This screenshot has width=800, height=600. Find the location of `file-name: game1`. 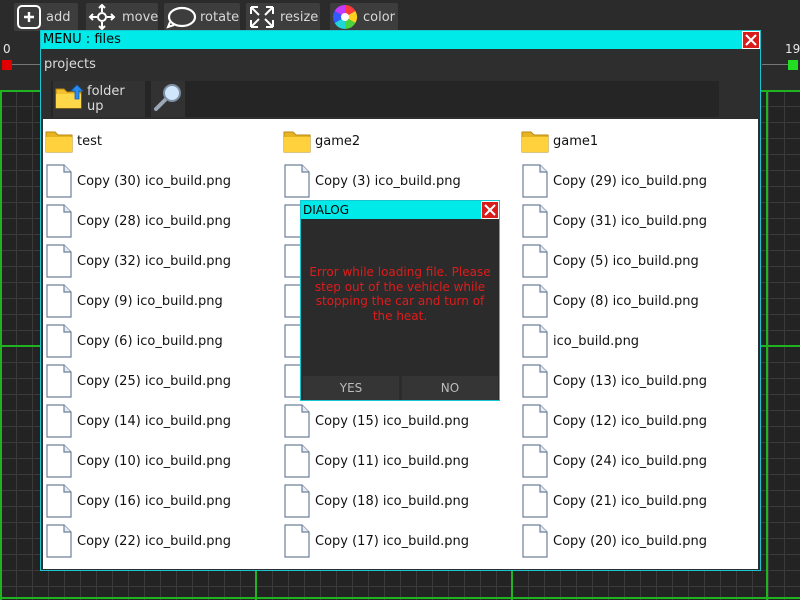

file-name: game1 is located at coordinates (576, 141).